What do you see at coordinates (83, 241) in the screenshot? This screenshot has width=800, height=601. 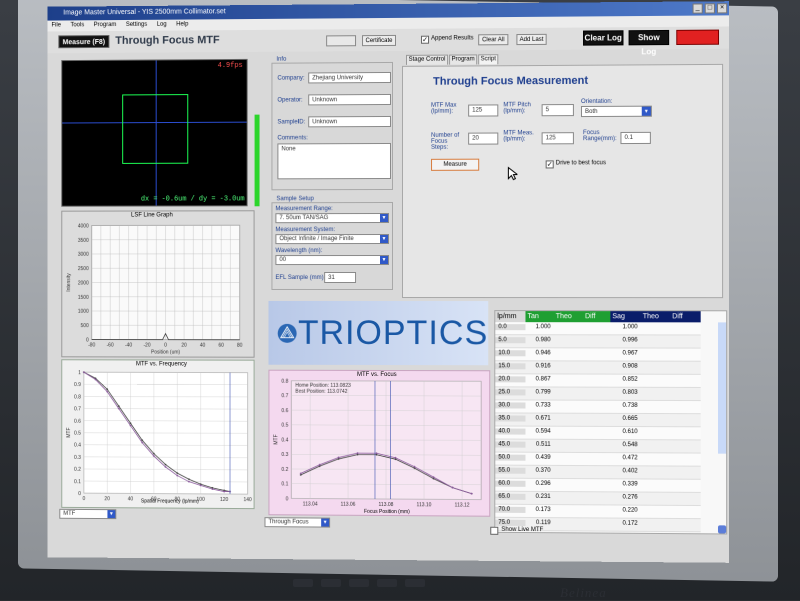 I see `y-tick-label: 3500` at bounding box center [83, 241].